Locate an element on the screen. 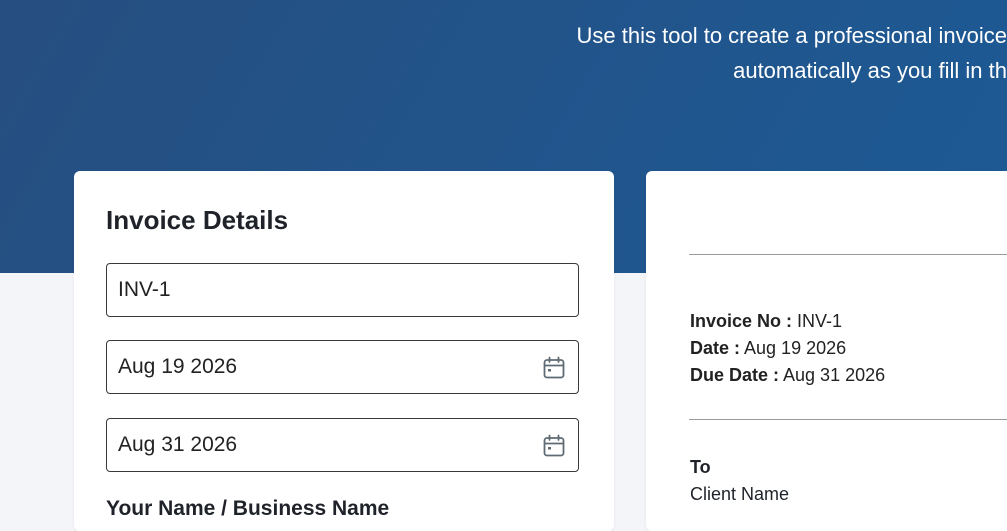 This screenshot has width=1007, height=531. invoice-date-field is located at coordinates (342, 367).